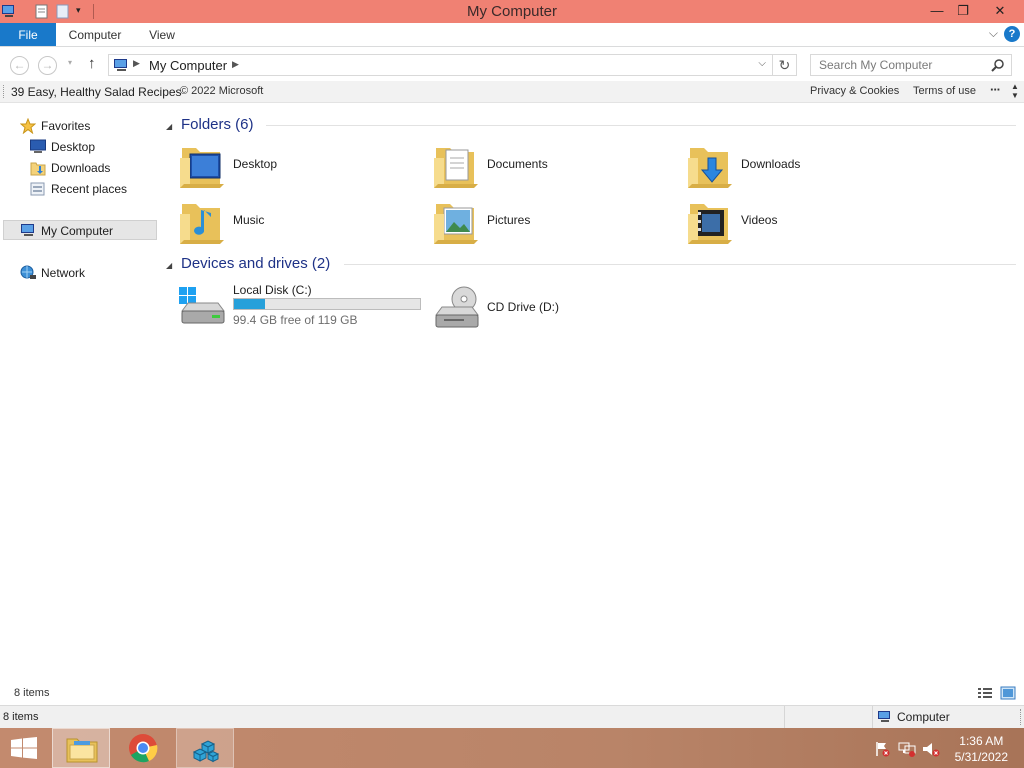 This screenshot has height=768, width=1024. I want to click on nav-network: Network, so click(79, 273).